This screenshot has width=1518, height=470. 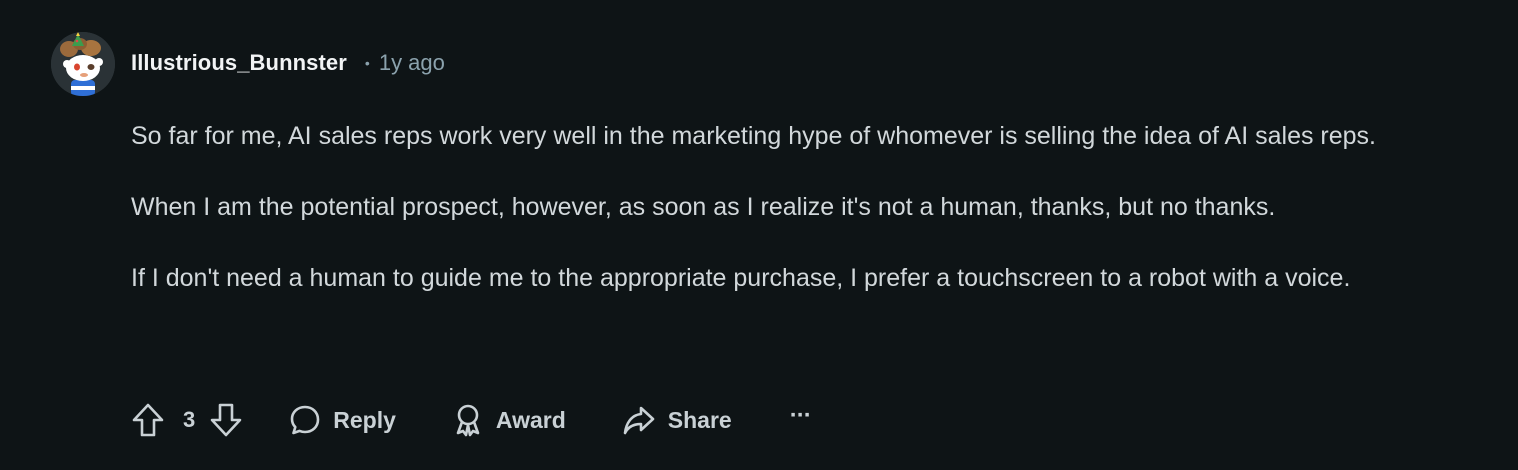 I want to click on share-arrow-icon, so click(x=639, y=420).